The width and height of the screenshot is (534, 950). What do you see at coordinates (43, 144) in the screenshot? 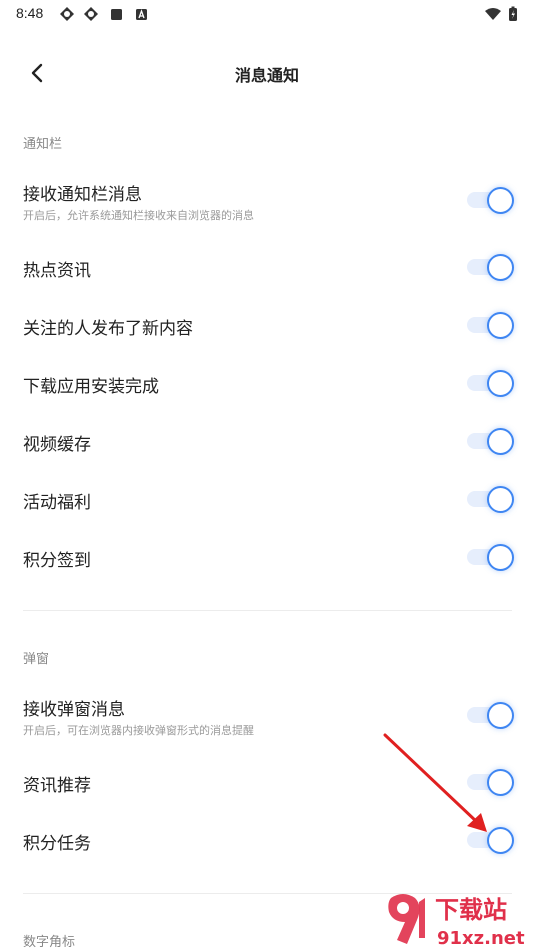
I see `section-label-notification-bar: 通知栏` at bounding box center [43, 144].